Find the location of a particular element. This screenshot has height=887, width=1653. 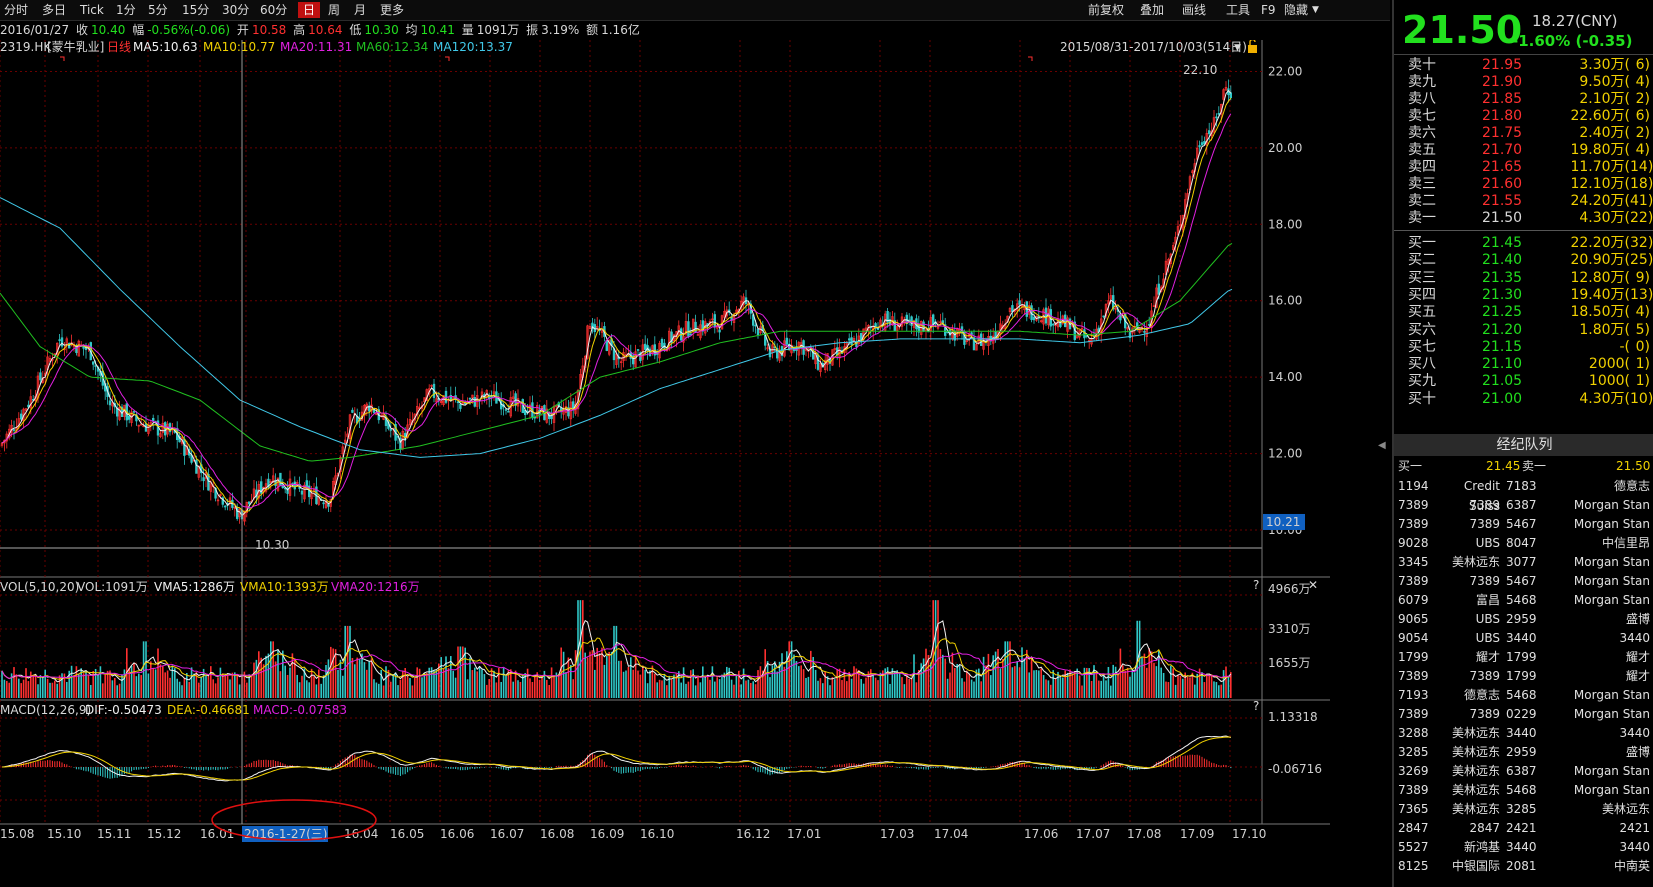

broker-row: 7389 7389 1799 耀才 is located at coordinates (1523, 676).